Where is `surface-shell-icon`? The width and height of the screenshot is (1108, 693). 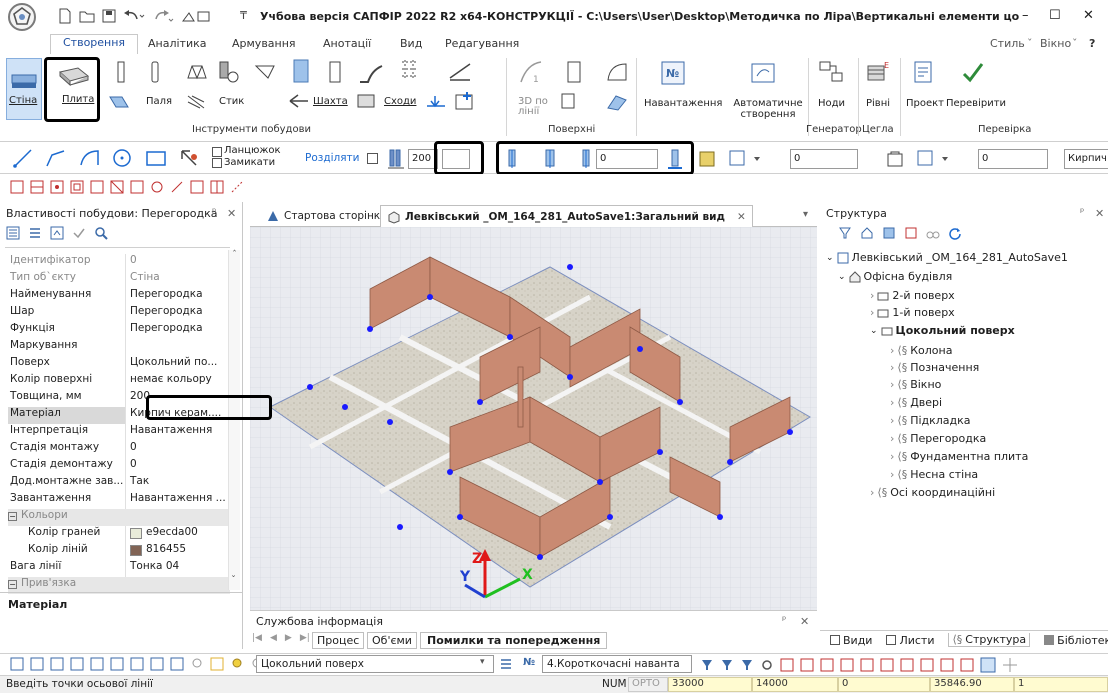
surface-shell-icon is located at coordinates (617, 72).